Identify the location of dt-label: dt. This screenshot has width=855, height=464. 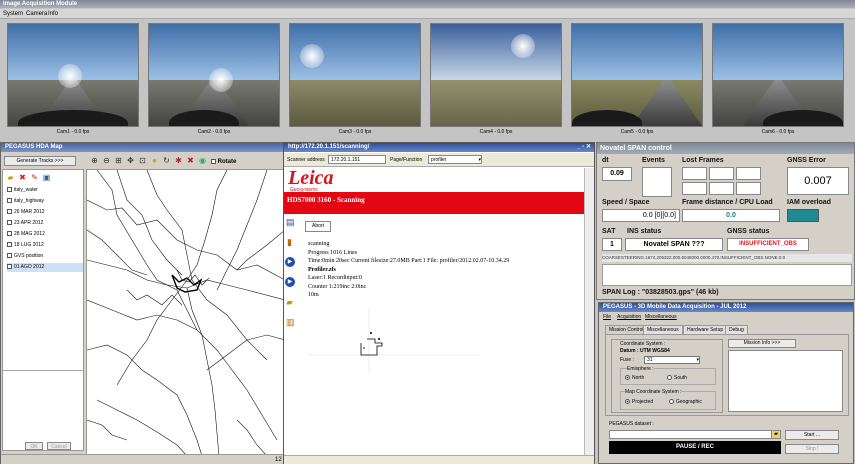
(605, 160).